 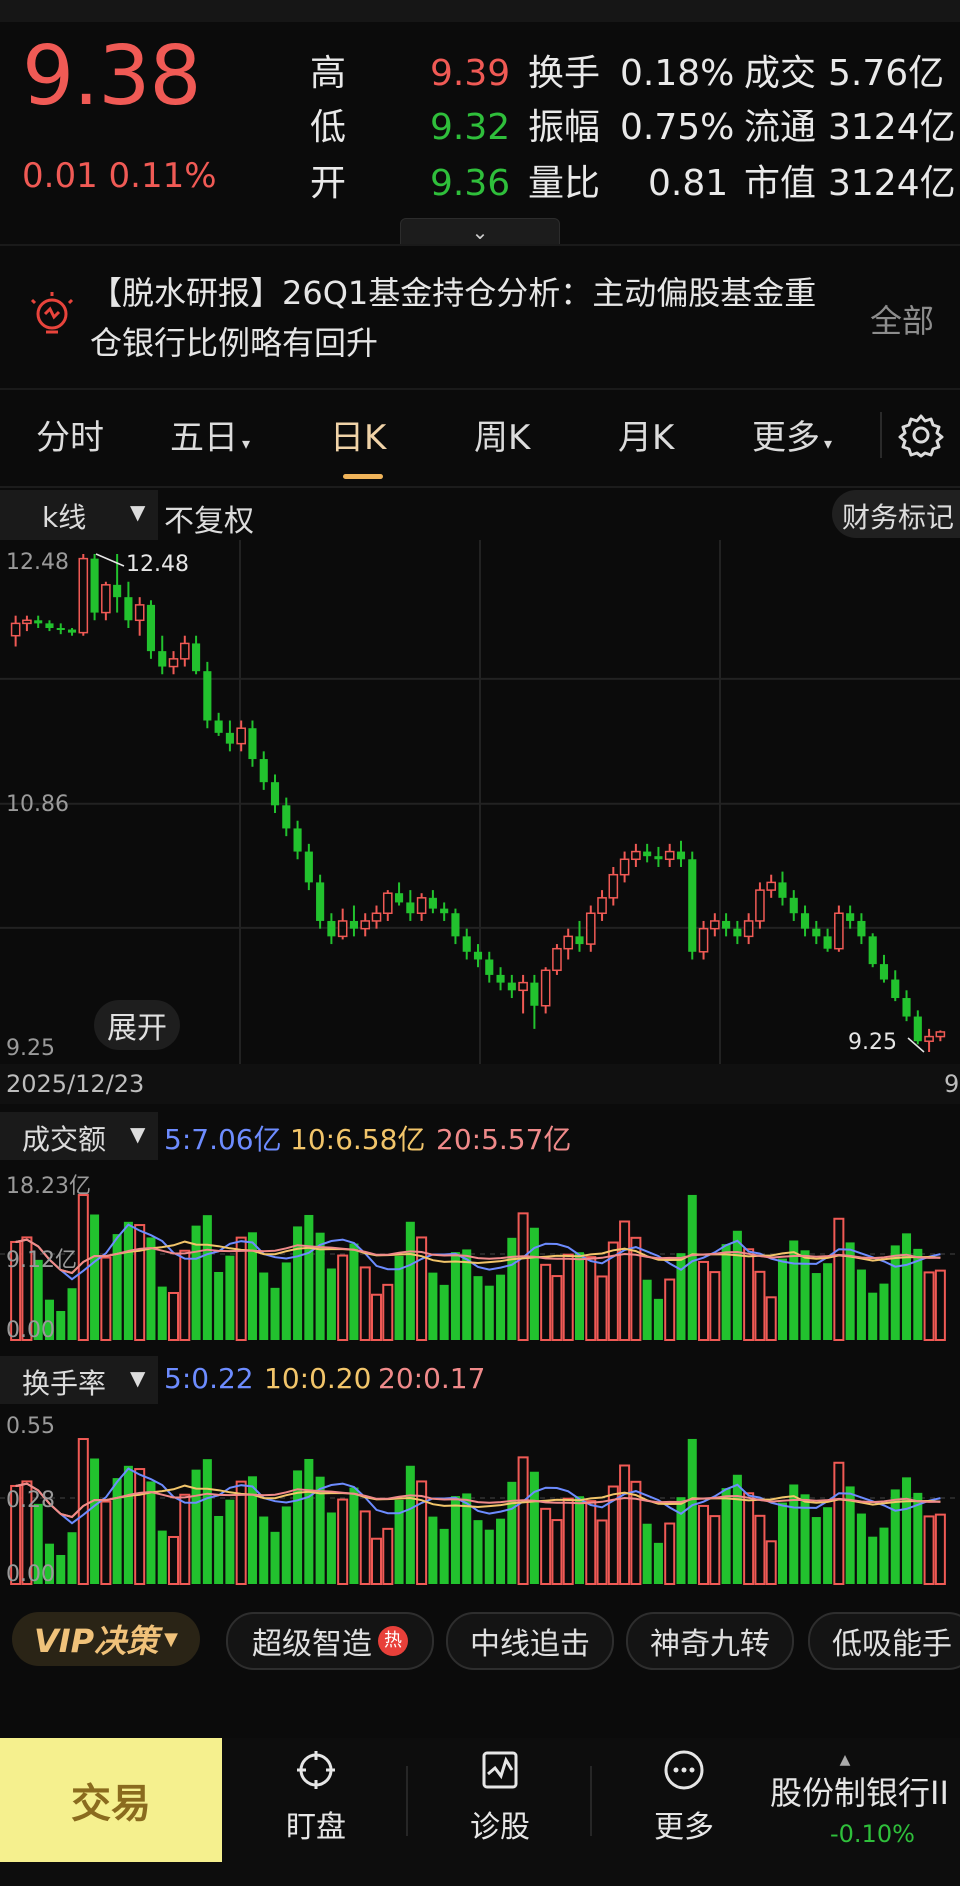 What do you see at coordinates (845, 1760) in the screenshot?
I see `caret-up-icon: ▲` at bounding box center [845, 1760].